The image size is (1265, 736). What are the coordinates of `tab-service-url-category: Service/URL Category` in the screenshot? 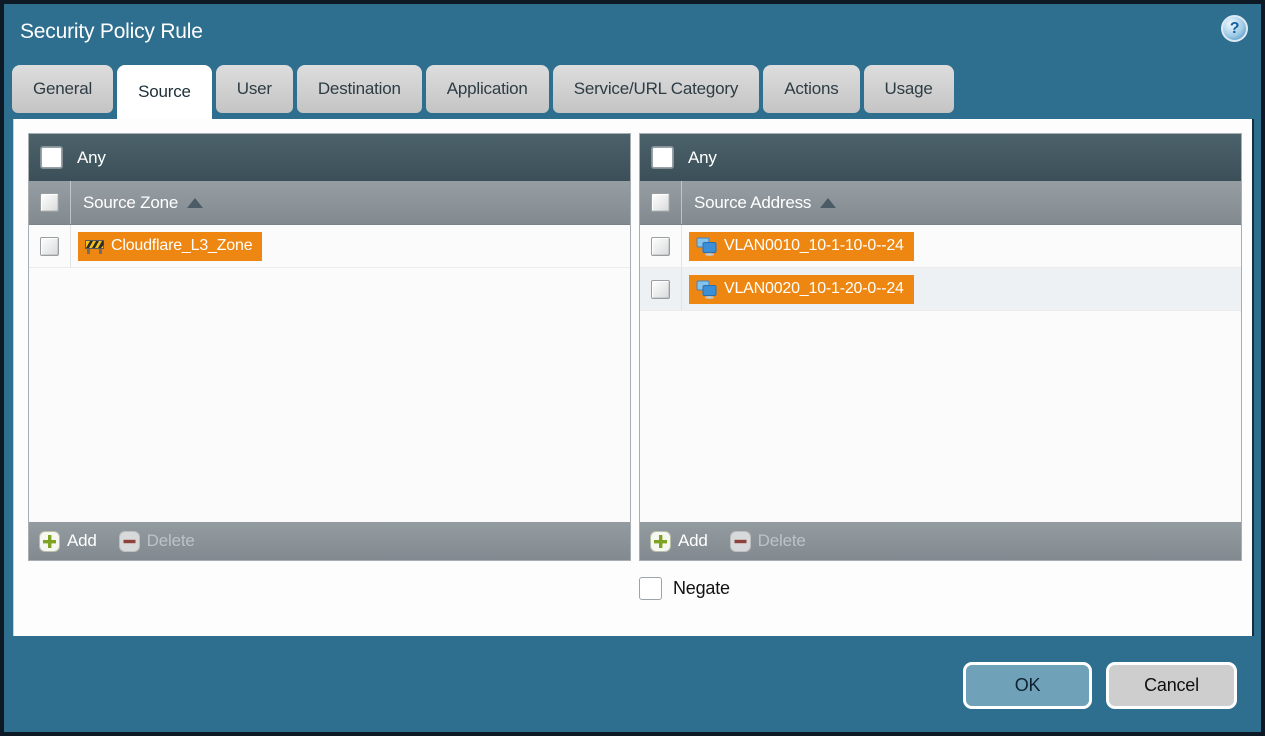 It's located at (656, 89).